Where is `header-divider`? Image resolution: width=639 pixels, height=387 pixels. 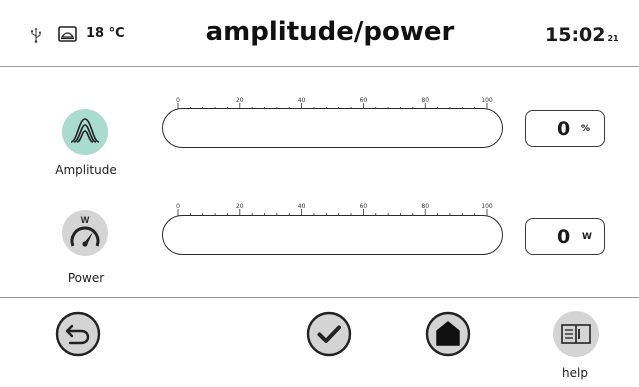 header-divider is located at coordinates (319, 66).